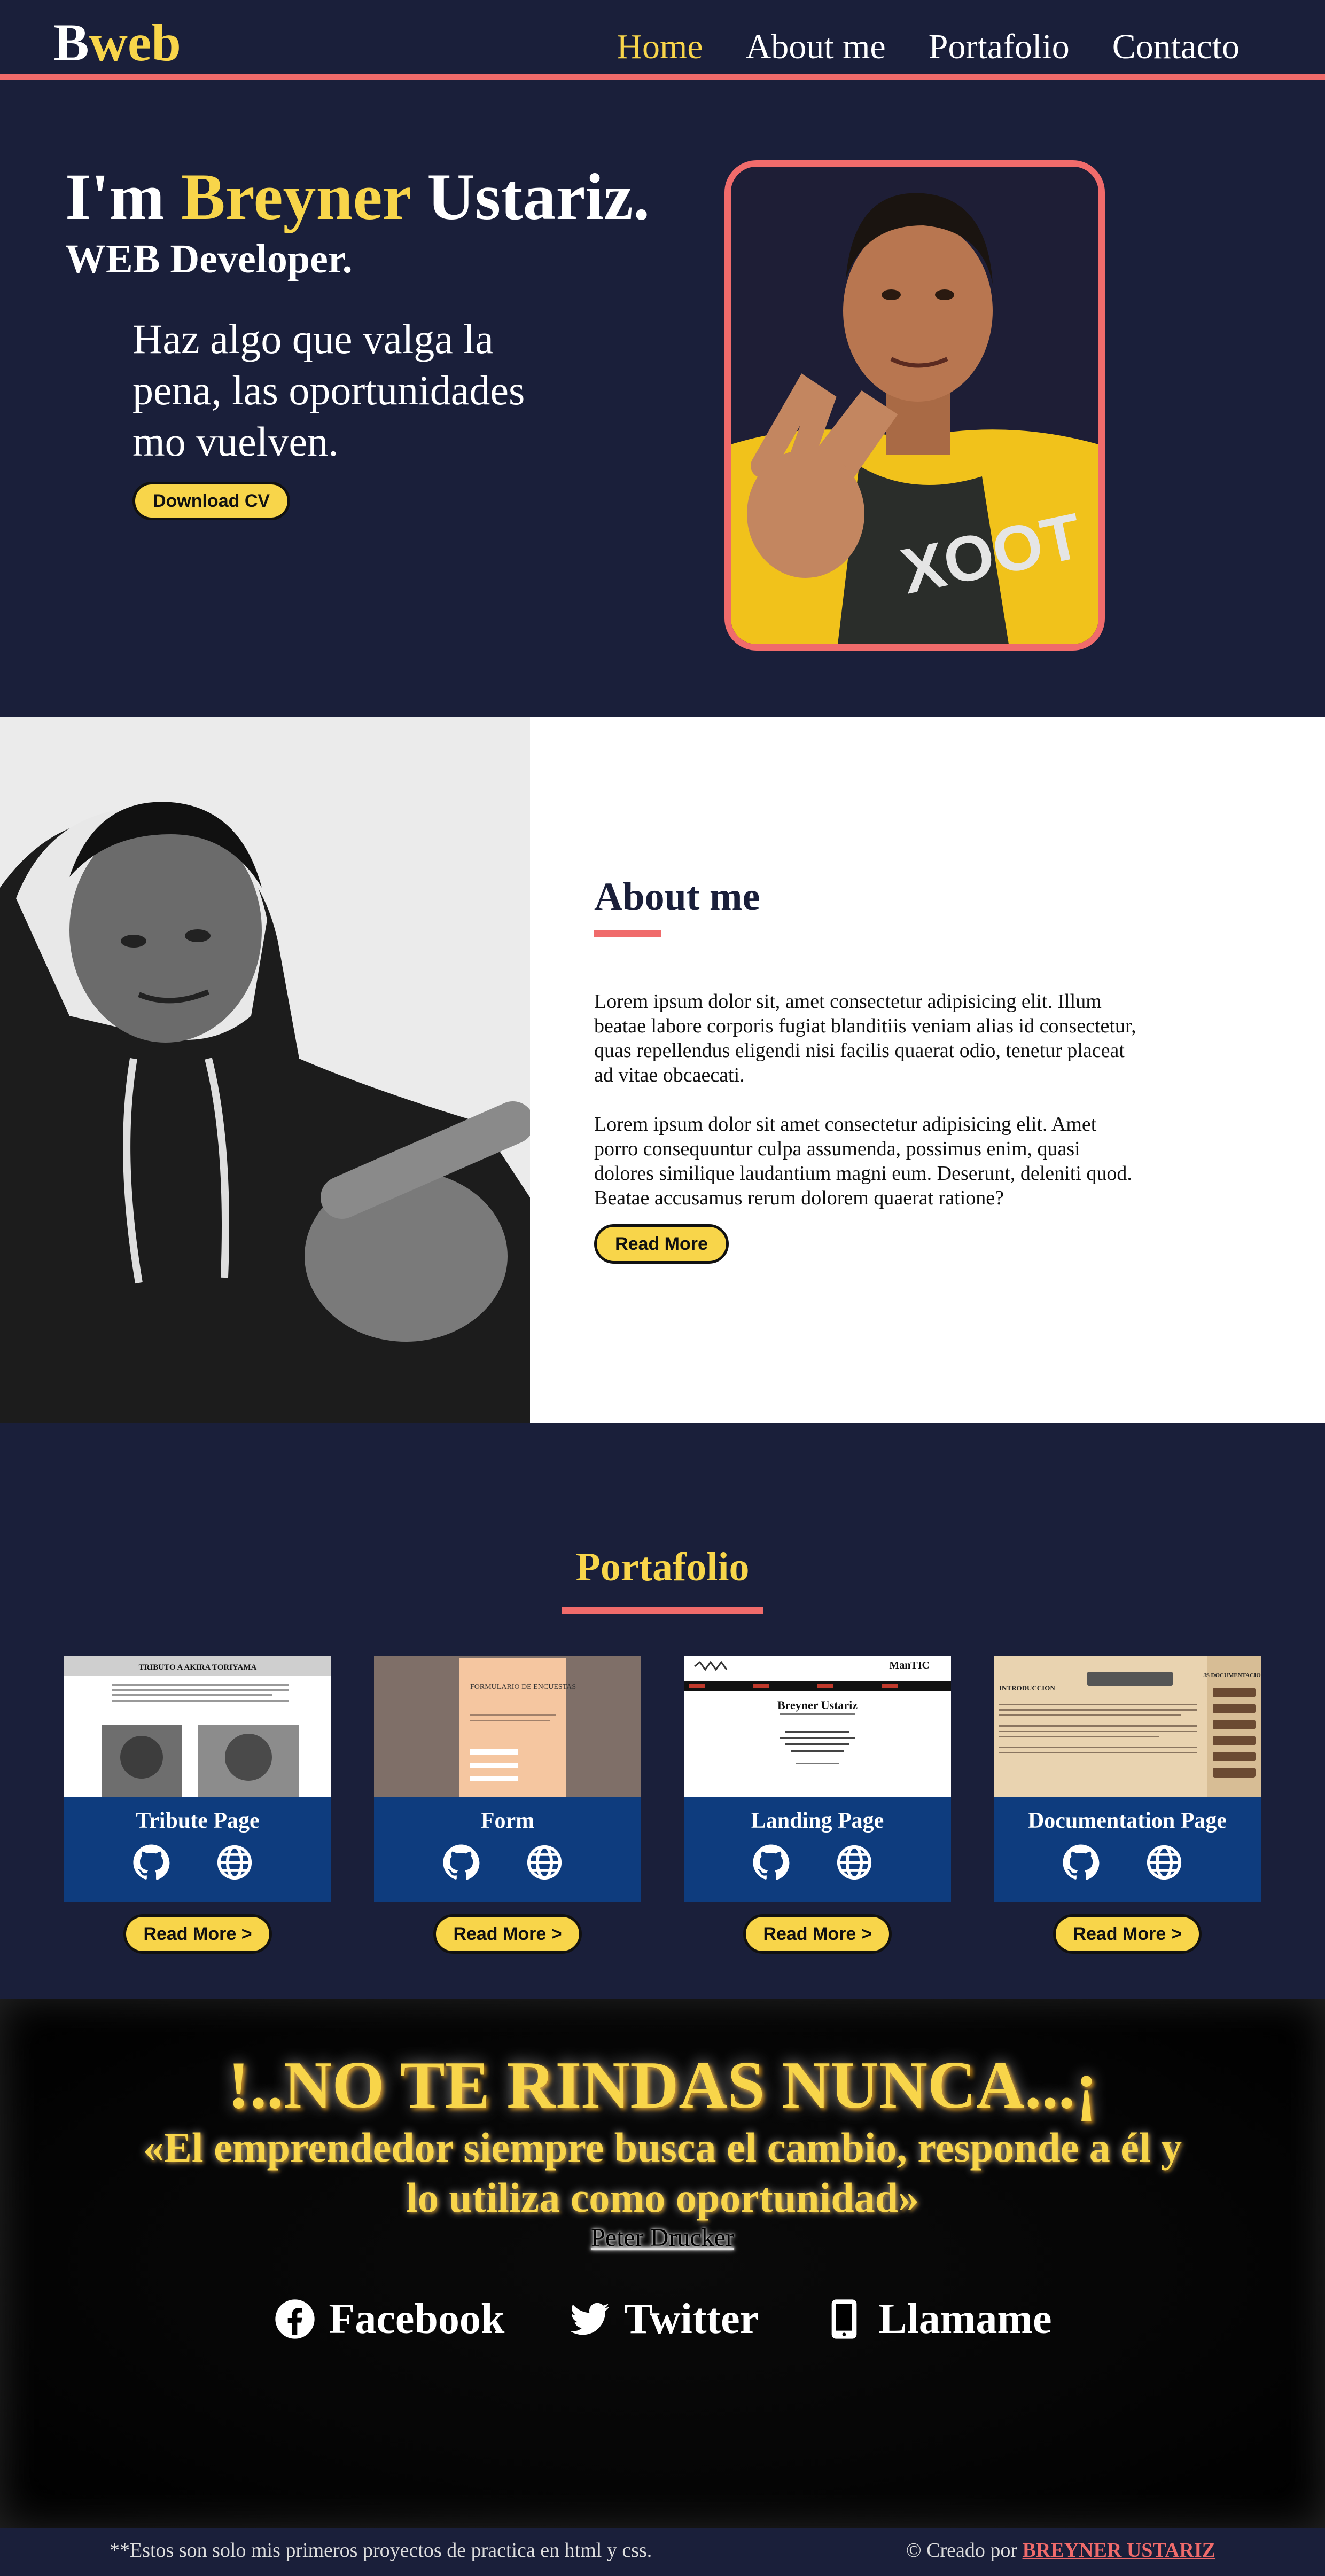 This screenshot has width=1325, height=2576. I want to click on card-label: Tribute Page, so click(198, 1820).